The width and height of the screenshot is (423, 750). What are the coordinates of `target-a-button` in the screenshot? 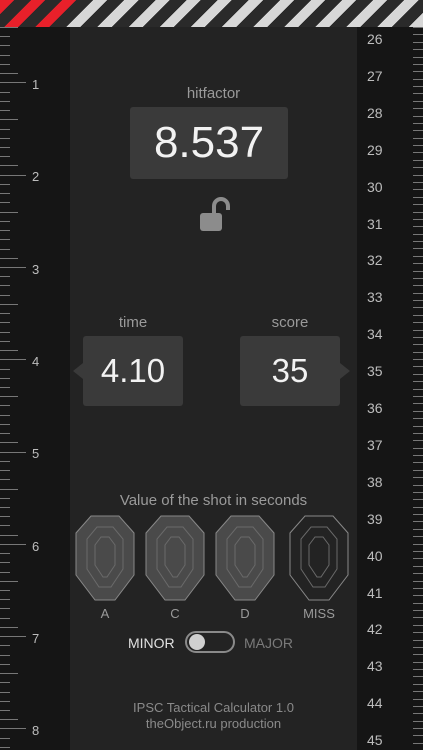 It's located at (105, 558).